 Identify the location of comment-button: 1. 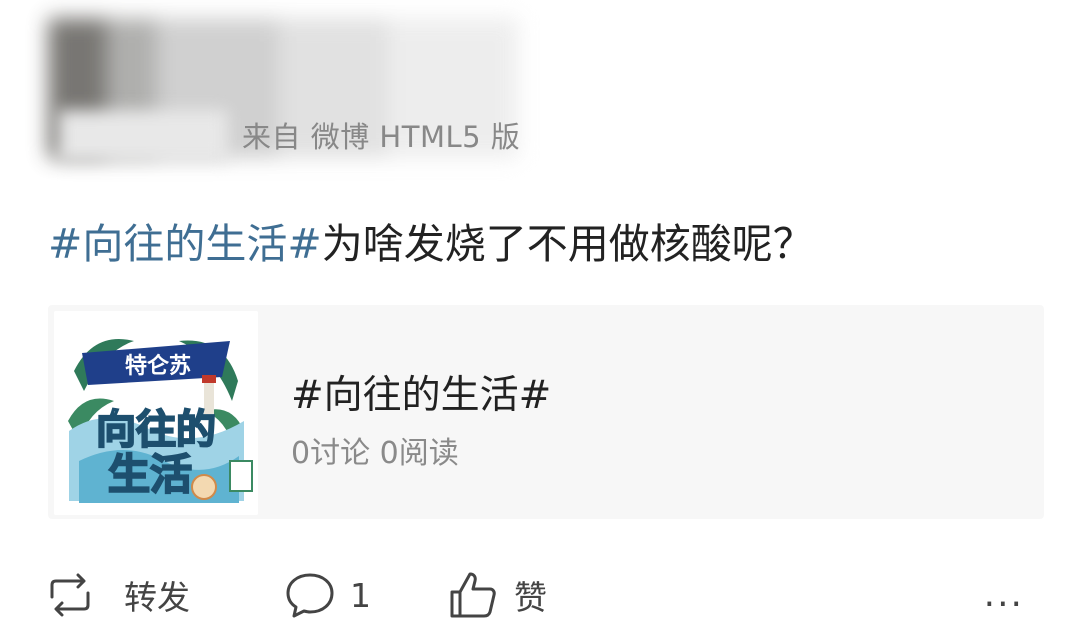
(327, 595).